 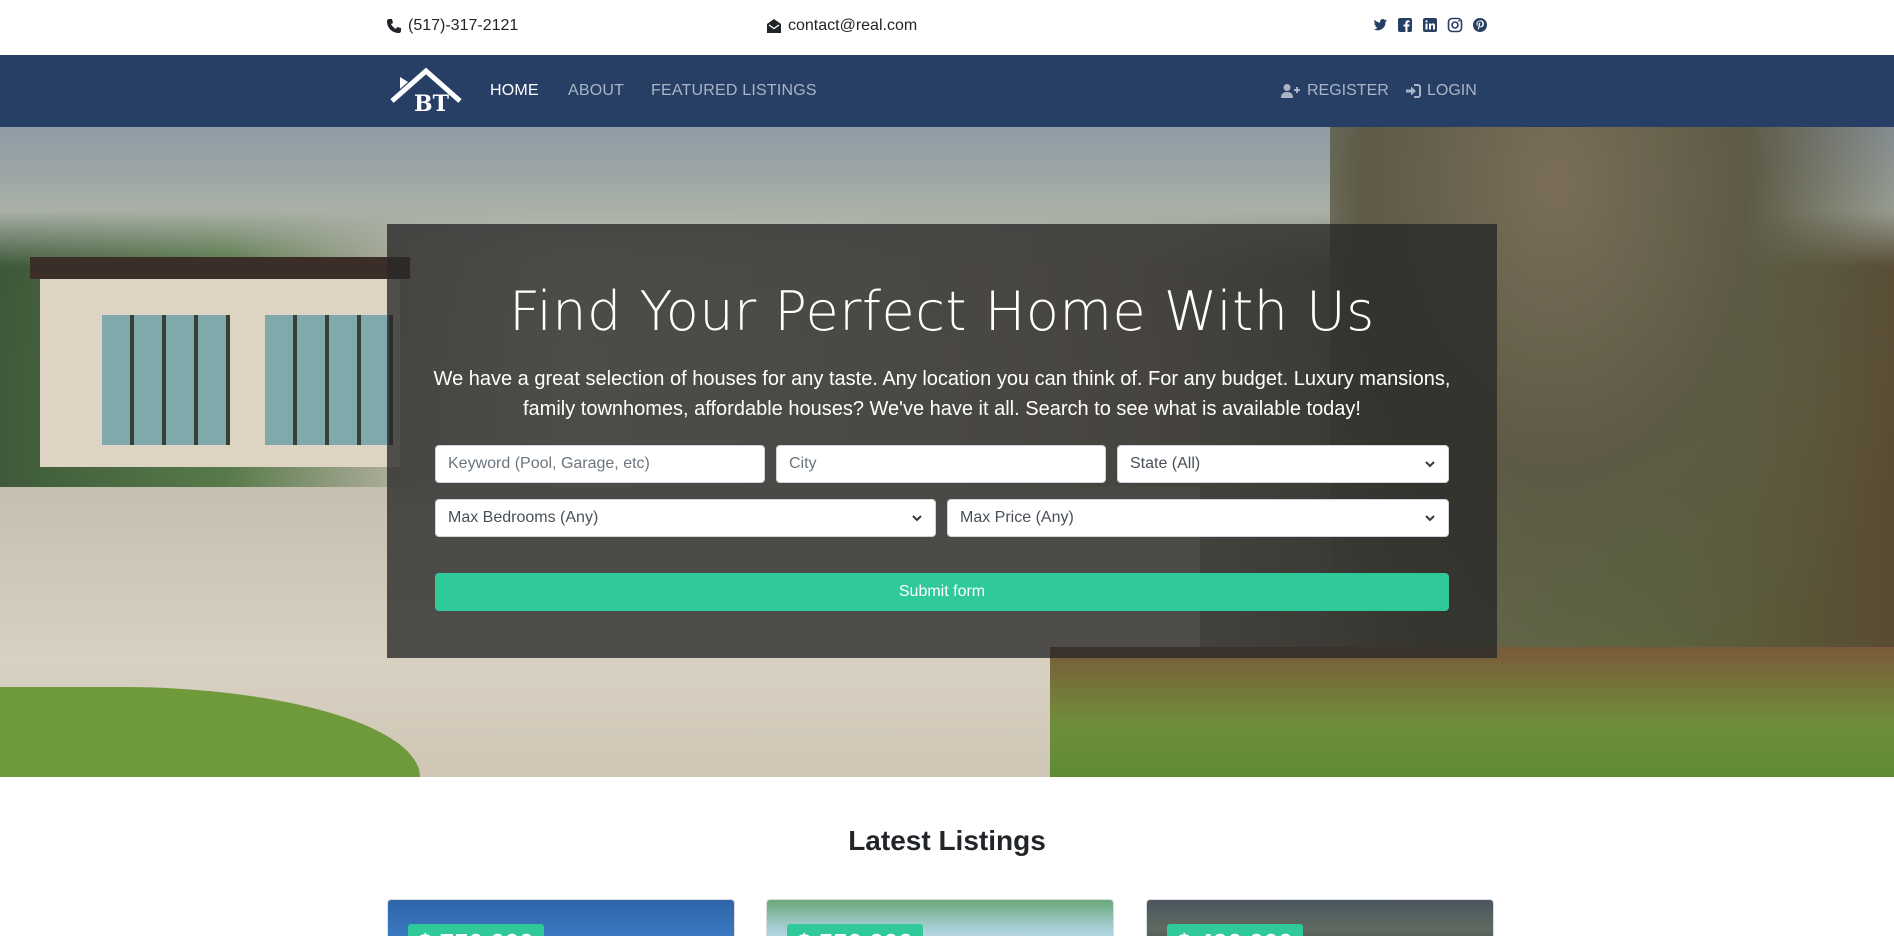 I want to click on max-price-select: Max Price (Any), so click(x=1198, y=518).